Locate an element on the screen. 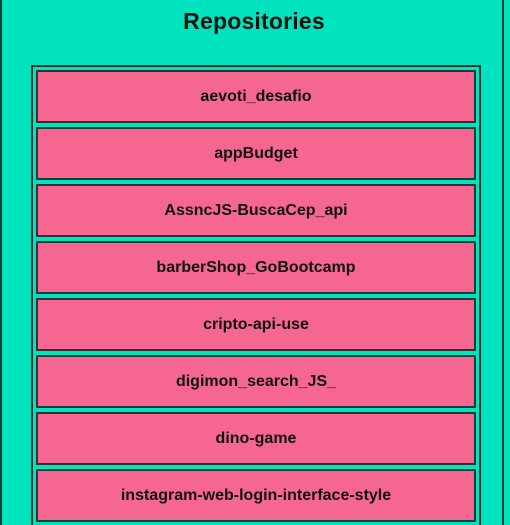 The width and height of the screenshot is (510, 525). repo-item-instagram-web-login-interface-style: instagram-web-login-interface-style is located at coordinates (256, 495).